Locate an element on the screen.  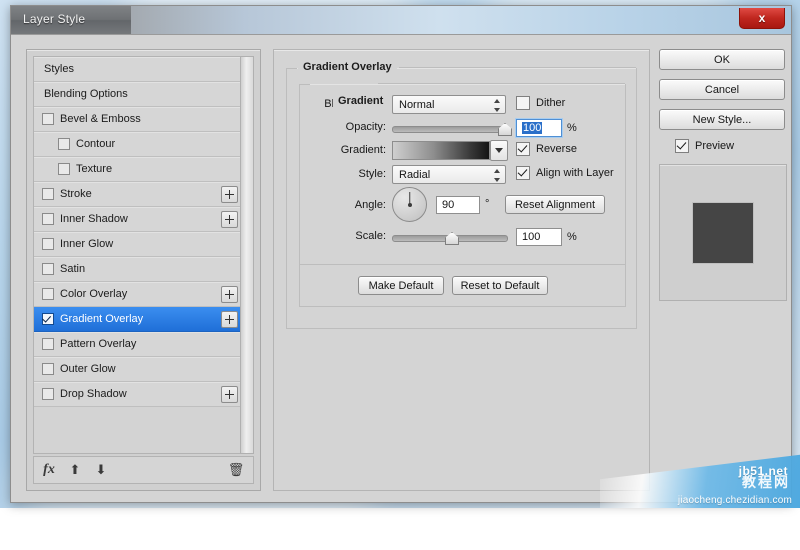
preview-panel is located at coordinates (723, 232).